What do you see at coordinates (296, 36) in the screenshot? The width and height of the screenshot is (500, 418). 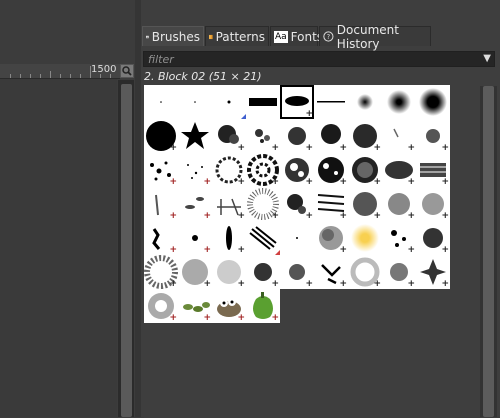 I see `tab-fonts: Aa Fonts` at bounding box center [296, 36].